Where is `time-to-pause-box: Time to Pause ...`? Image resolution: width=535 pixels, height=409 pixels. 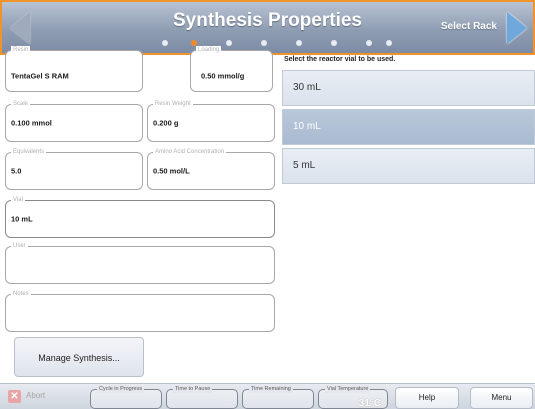 time-to-pause-box: Time to Pause ... is located at coordinates (202, 397).